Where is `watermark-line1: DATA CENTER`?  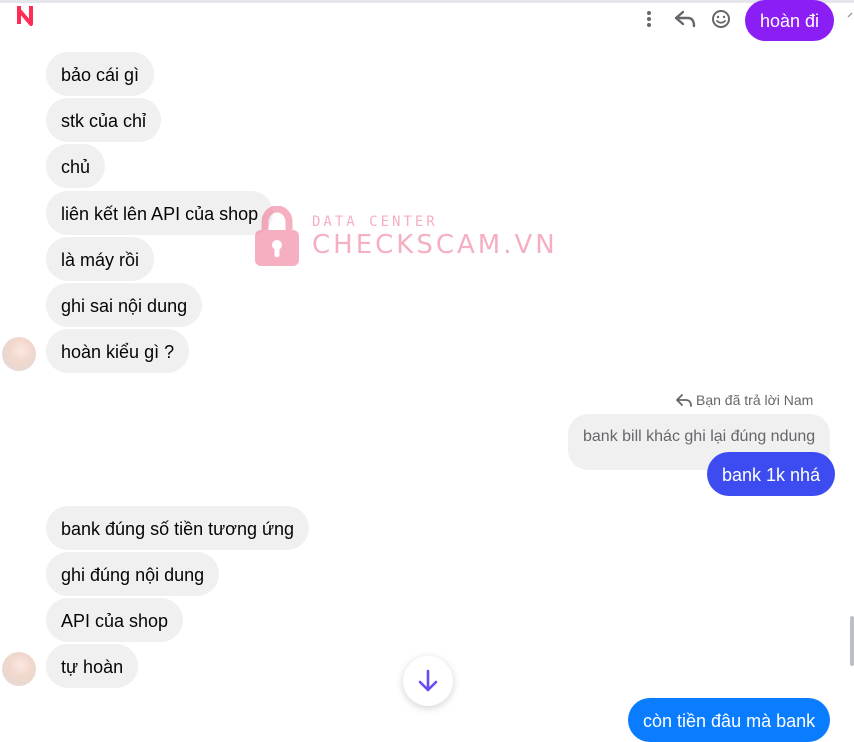
watermark-line1: DATA CENTER is located at coordinates (375, 222).